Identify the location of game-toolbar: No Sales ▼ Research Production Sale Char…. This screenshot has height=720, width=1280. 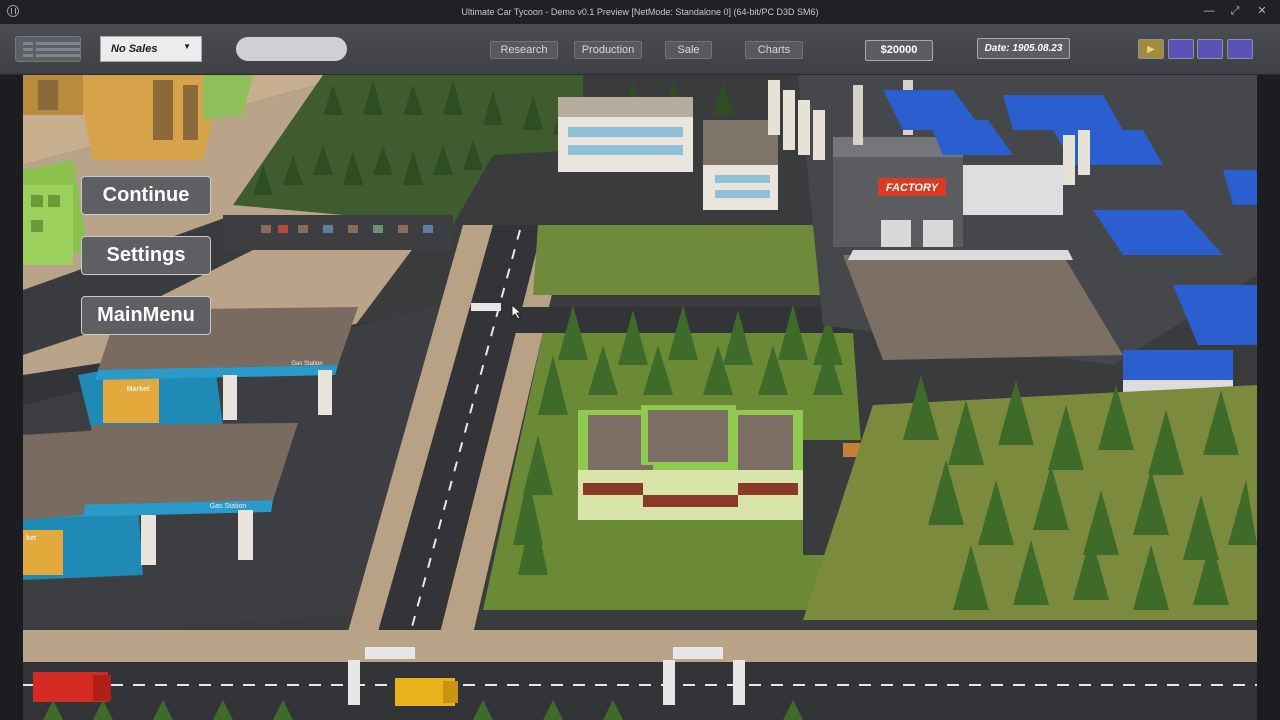
(640, 49).